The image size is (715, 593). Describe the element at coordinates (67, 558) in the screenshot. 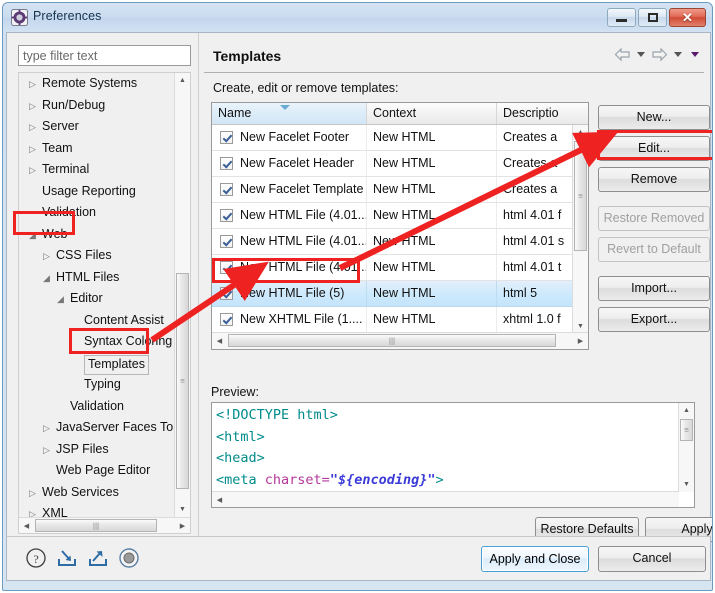

I see `import-preferences-icon` at that location.